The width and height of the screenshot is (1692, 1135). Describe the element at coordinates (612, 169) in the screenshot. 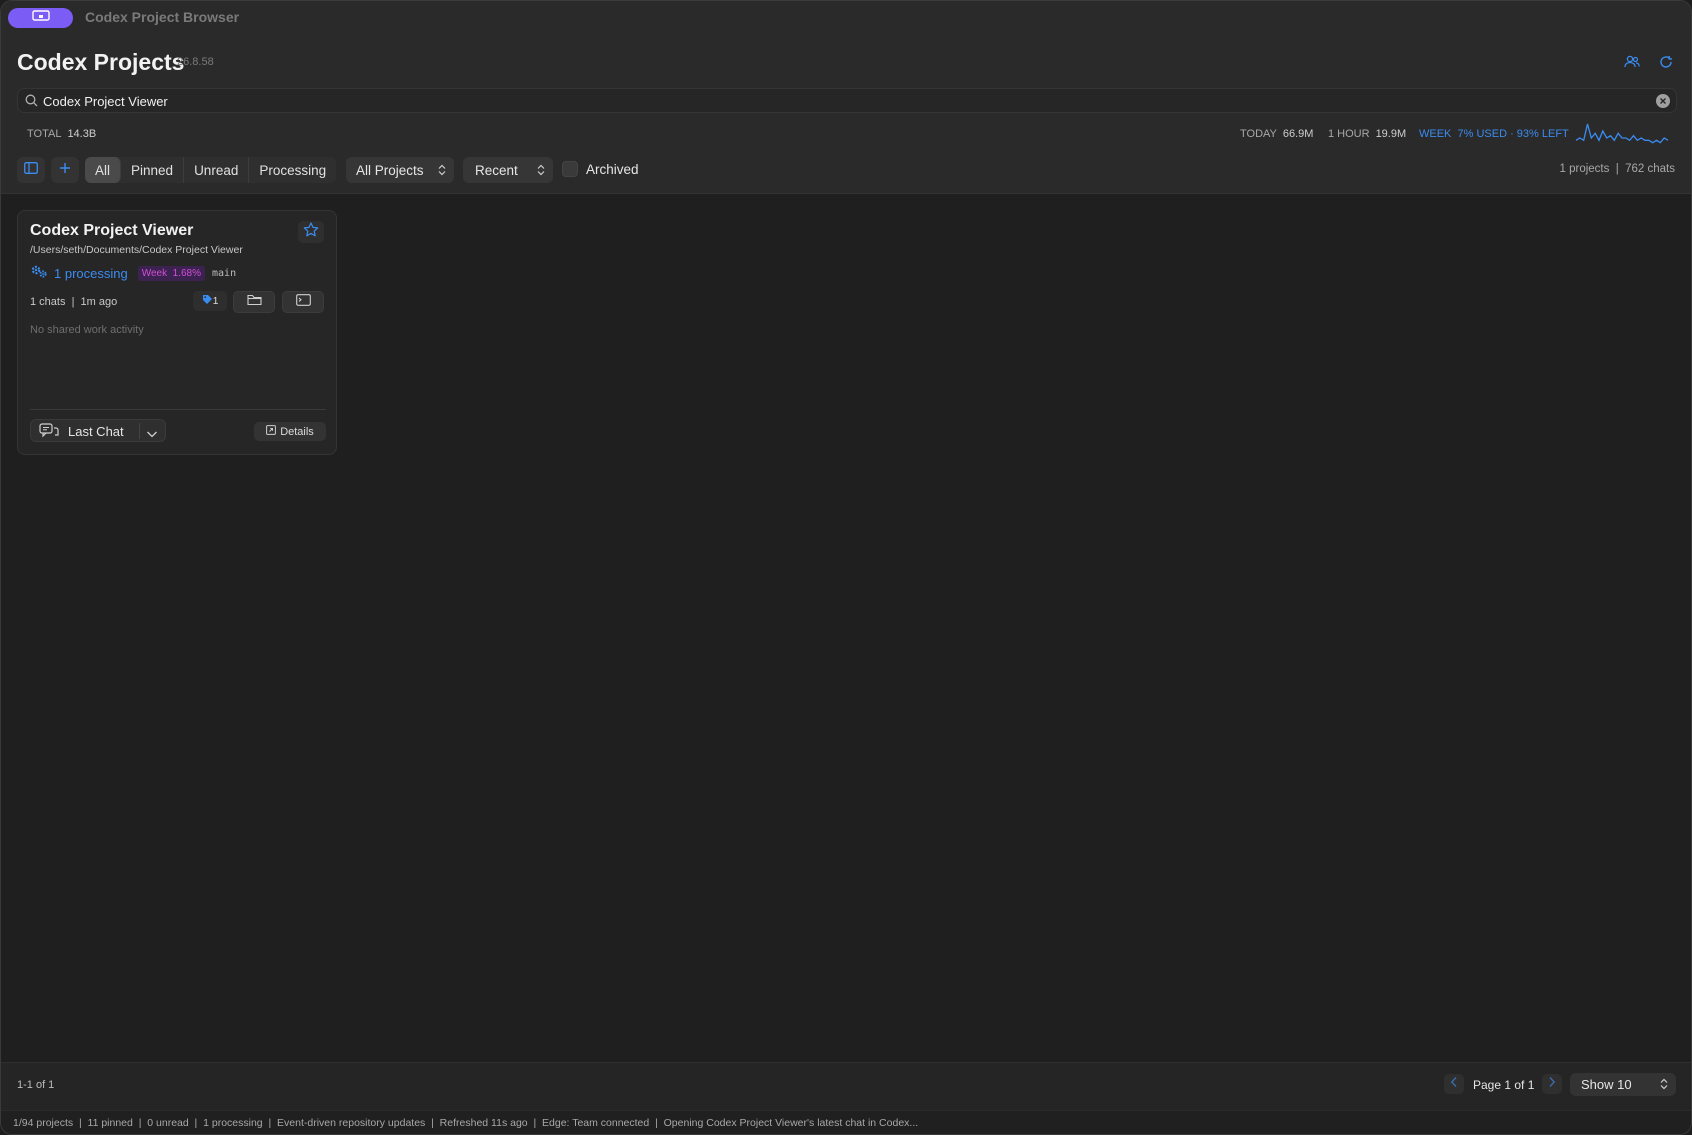

I see `archived-label: Archived` at that location.